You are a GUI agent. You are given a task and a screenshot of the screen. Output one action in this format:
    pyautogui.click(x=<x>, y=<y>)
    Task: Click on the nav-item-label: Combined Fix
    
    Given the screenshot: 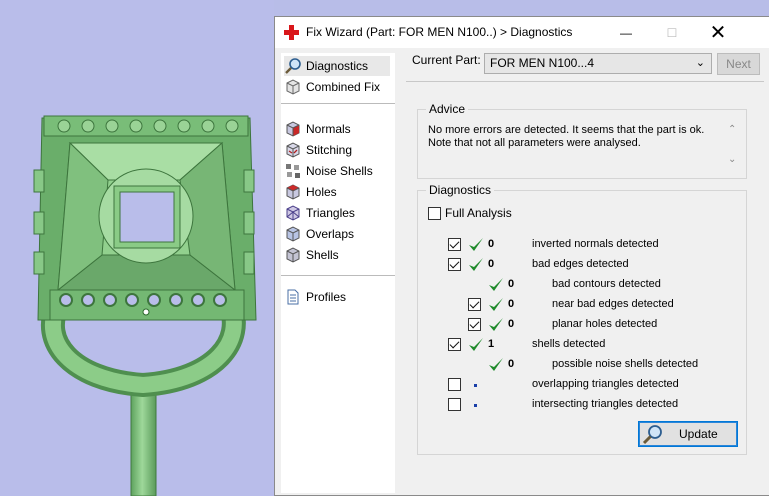 What is the action you would take?
    pyautogui.click(x=343, y=87)
    